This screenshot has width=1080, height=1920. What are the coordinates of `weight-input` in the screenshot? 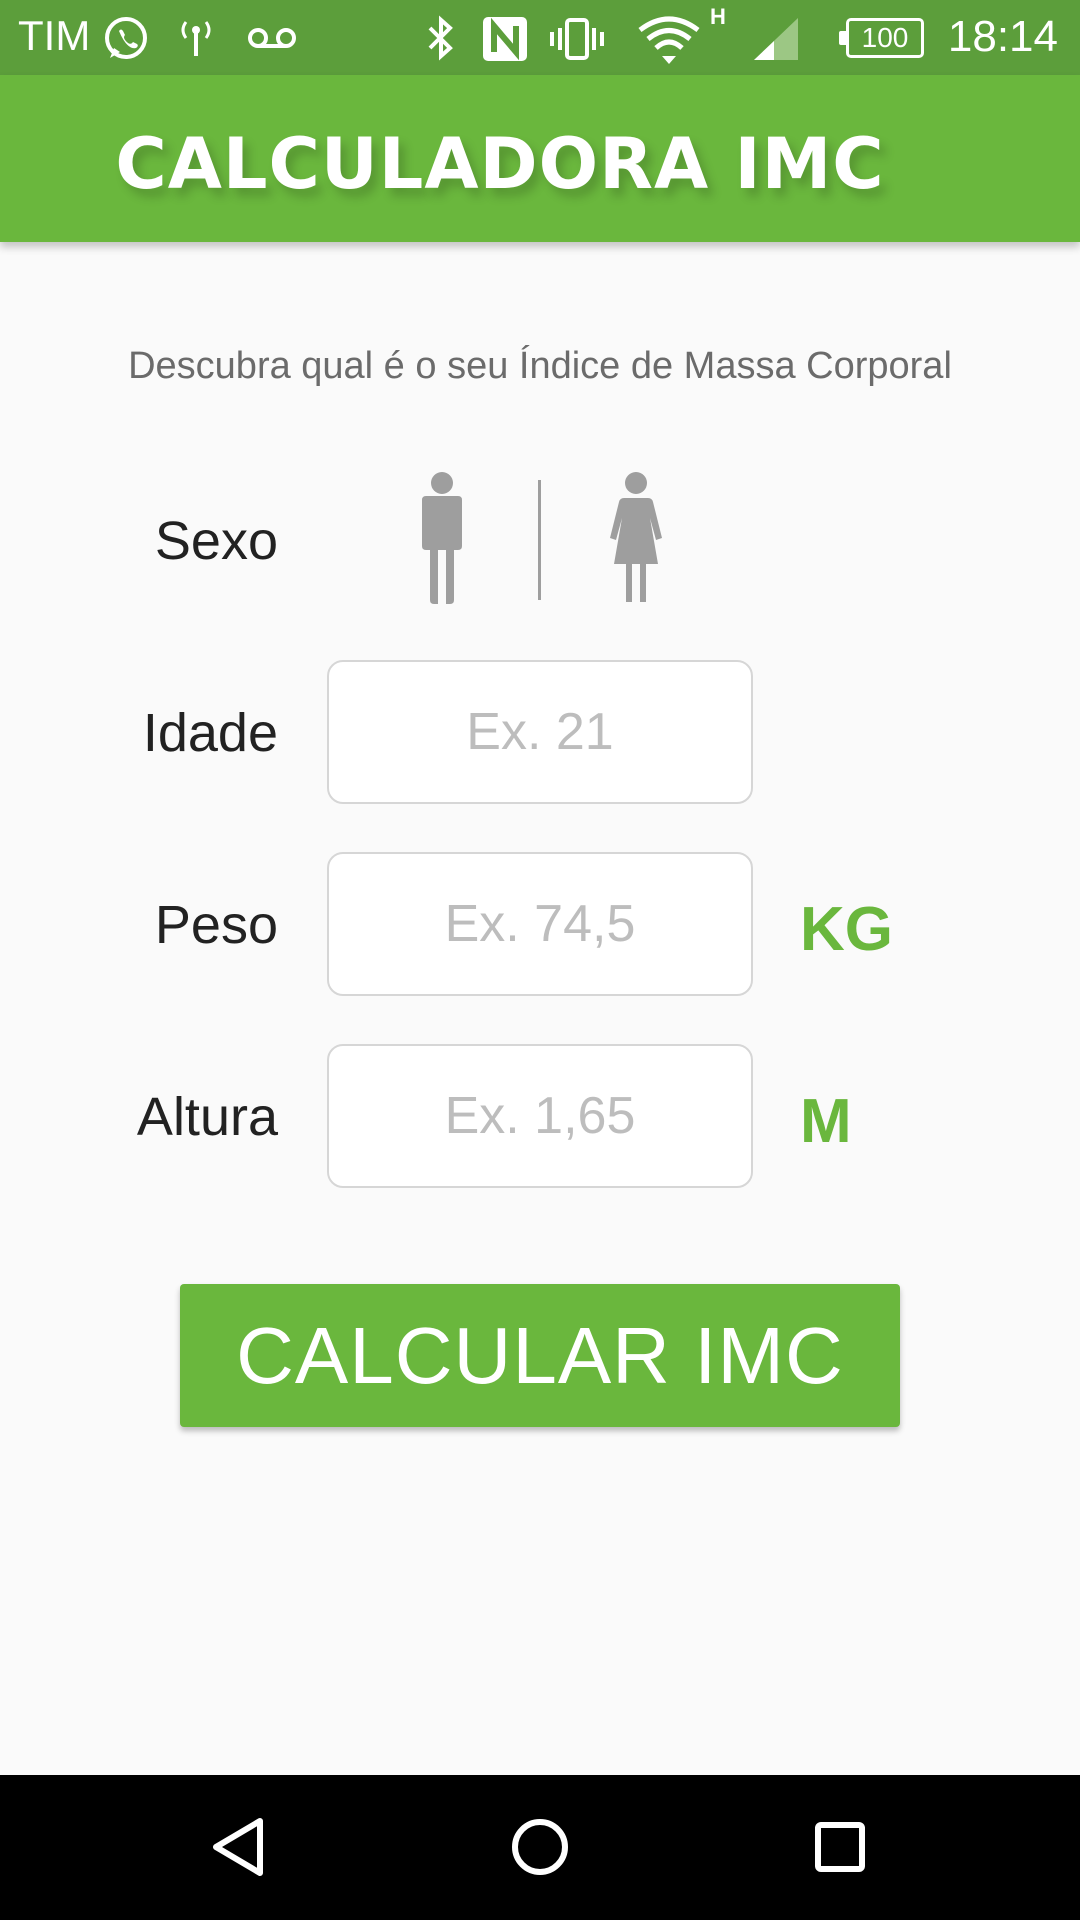 It's located at (540, 924).